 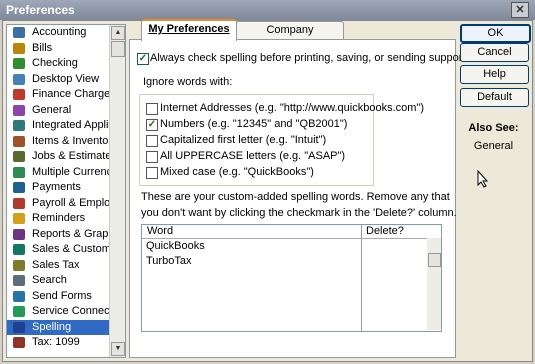 I want to click on reminders-icon, so click(x=19, y=218).